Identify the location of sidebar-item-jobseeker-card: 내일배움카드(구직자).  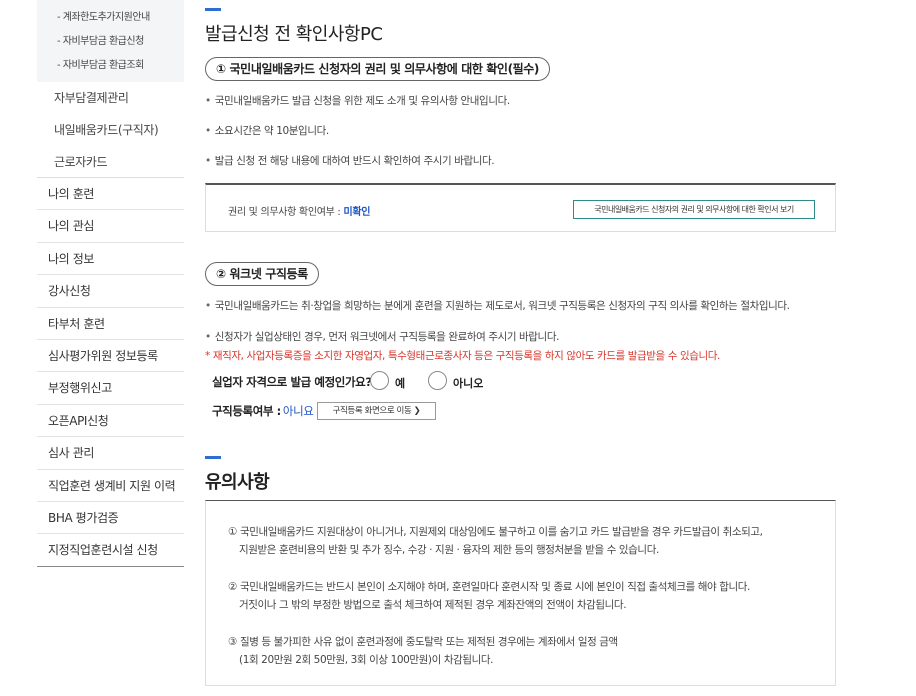
(110, 130).